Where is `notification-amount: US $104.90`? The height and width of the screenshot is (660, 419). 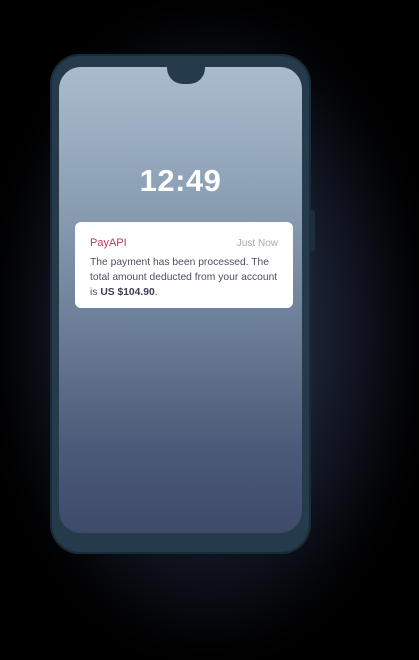 notification-amount: US $104.90 is located at coordinates (127, 292).